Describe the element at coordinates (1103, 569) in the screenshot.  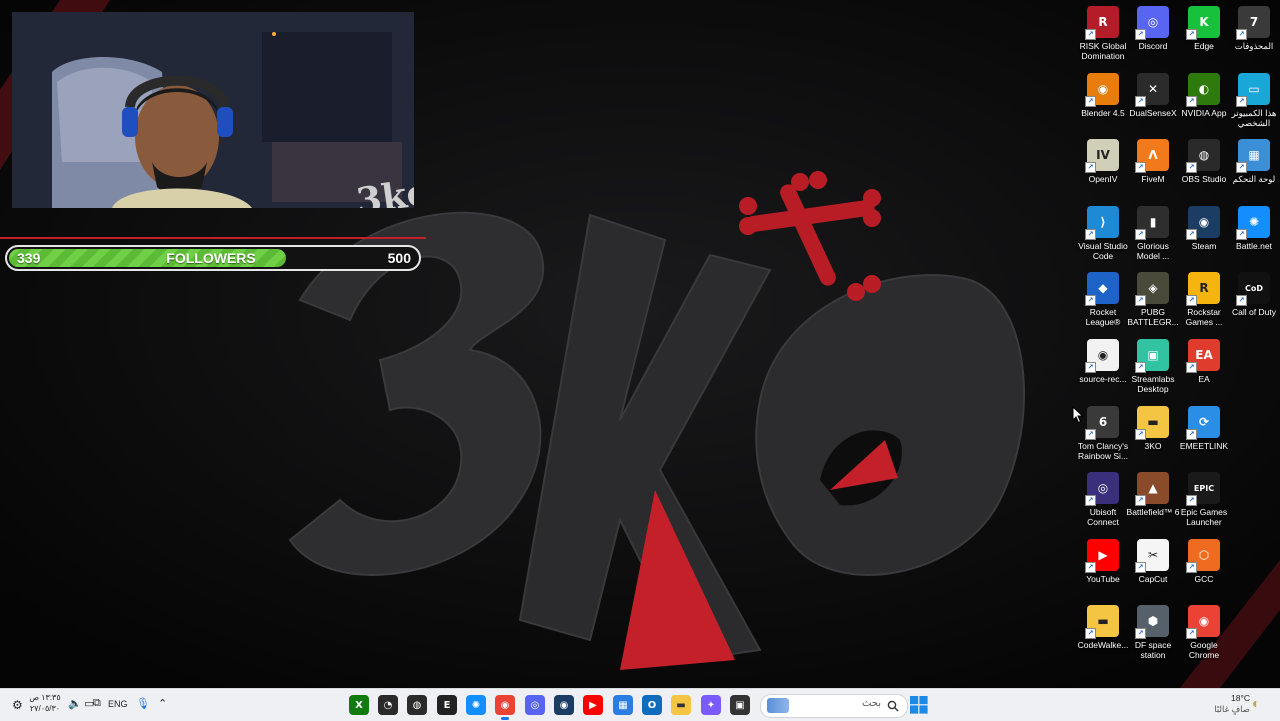
I see `desktop-shortcut: ▶ ↗ YouTube` at that location.